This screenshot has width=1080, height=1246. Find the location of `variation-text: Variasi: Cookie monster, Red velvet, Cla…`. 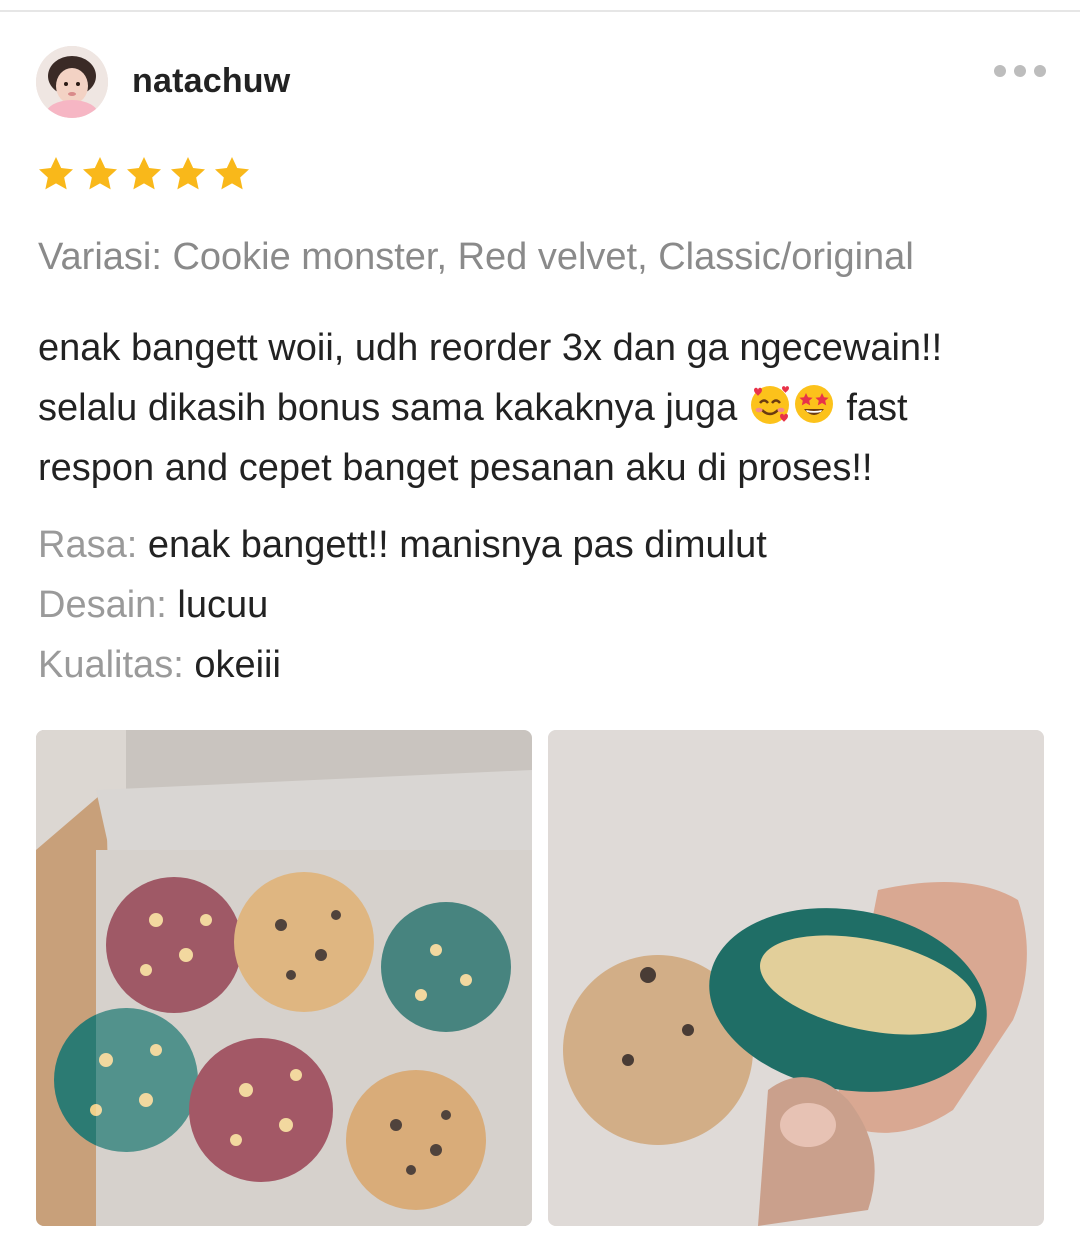

variation-text: Variasi: Cookie monster, Red velvet, Cla… is located at coordinates (476, 257).